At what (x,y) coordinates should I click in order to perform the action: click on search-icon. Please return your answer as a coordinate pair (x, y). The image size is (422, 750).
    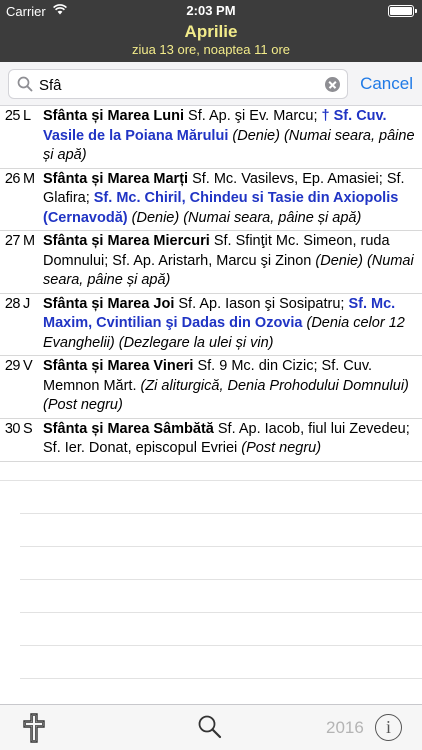
    Looking at the image, I should click on (25, 84).